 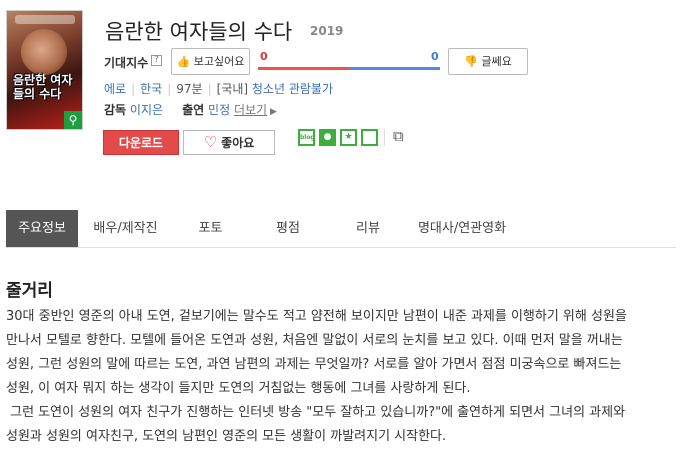 What do you see at coordinates (210, 142) in the screenshot?
I see `heart-icon: ♡` at bounding box center [210, 142].